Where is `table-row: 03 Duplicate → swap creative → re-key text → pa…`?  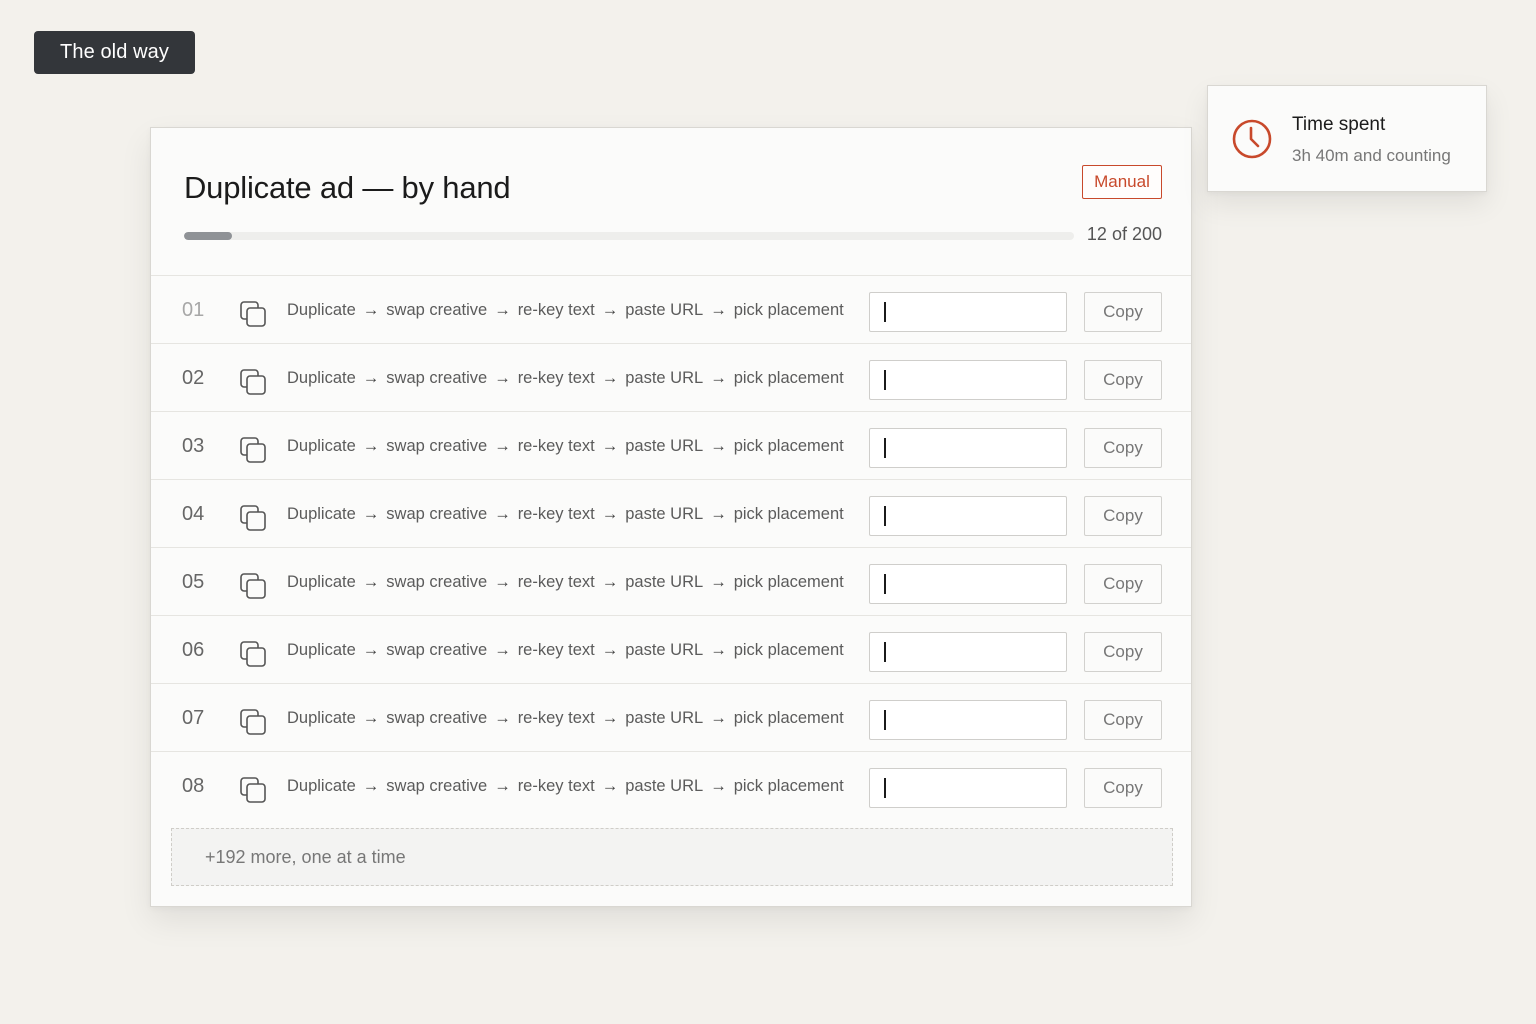
table-row: 03 Duplicate → swap creative → re-key text → pa… is located at coordinates (671, 445).